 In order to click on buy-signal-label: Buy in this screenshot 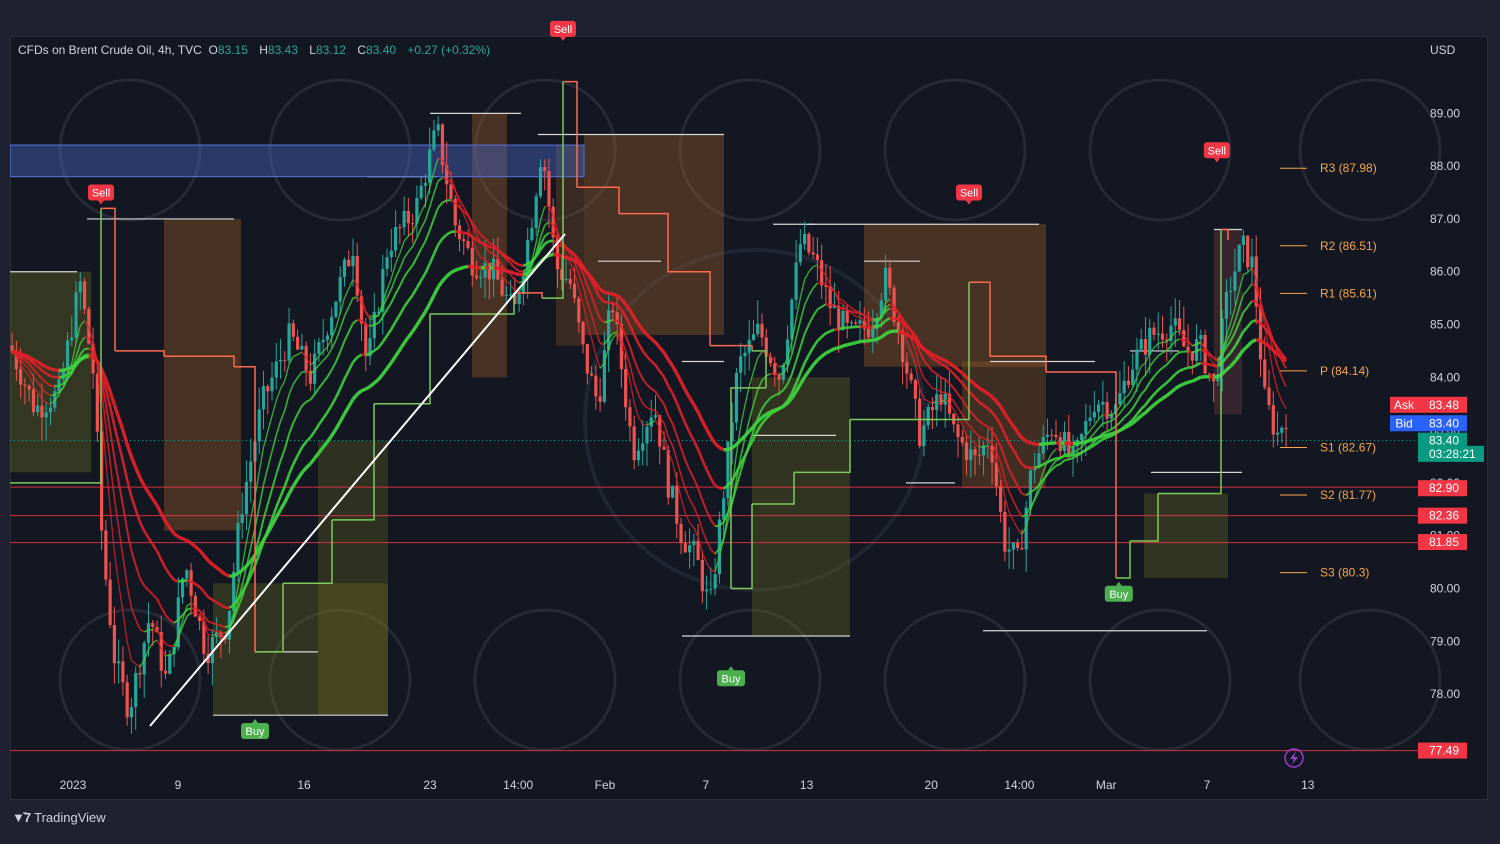, I will do `click(255, 732)`.